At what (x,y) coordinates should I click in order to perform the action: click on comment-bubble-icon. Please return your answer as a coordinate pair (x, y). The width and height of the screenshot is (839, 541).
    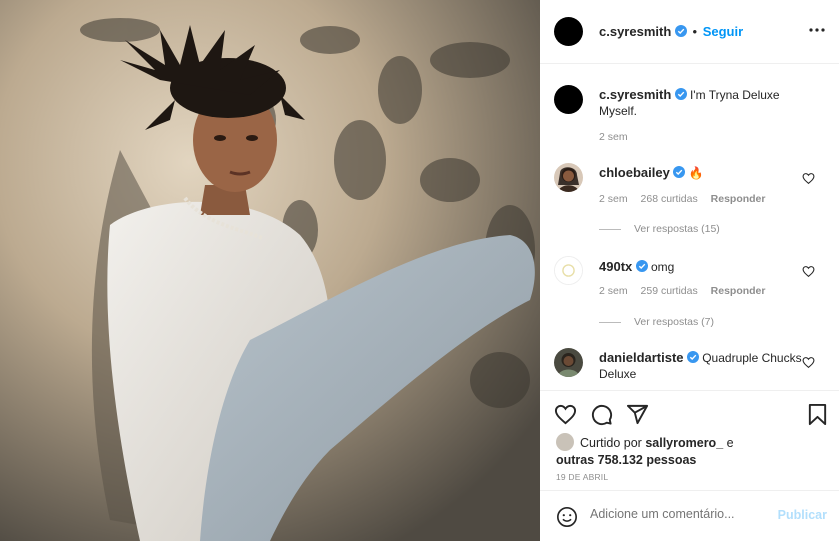
    Looking at the image, I should click on (601, 414).